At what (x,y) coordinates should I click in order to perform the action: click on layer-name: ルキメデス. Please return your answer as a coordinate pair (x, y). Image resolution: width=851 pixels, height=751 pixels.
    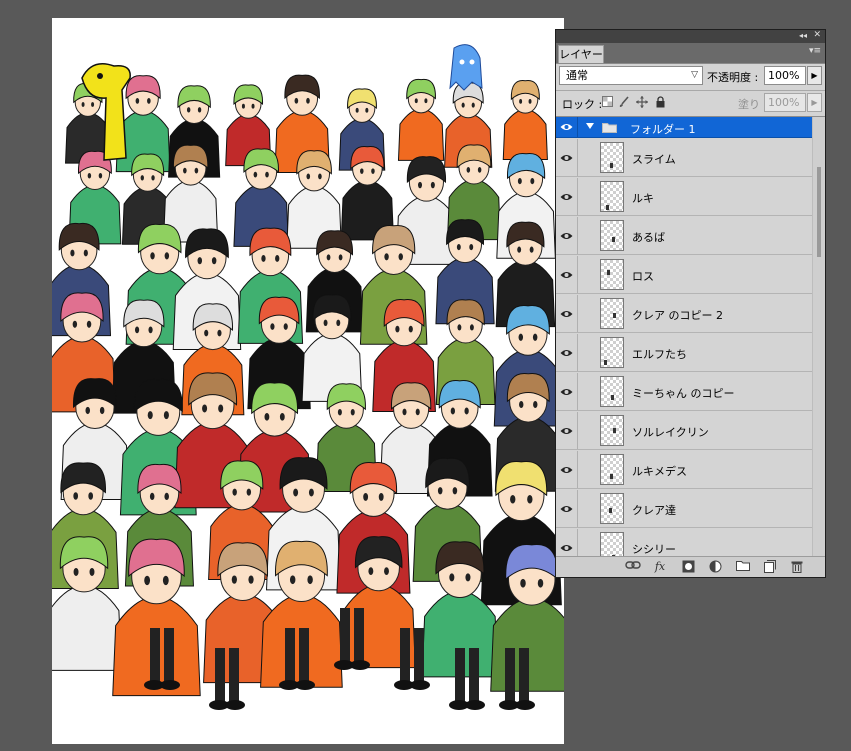
    Looking at the image, I should click on (659, 471).